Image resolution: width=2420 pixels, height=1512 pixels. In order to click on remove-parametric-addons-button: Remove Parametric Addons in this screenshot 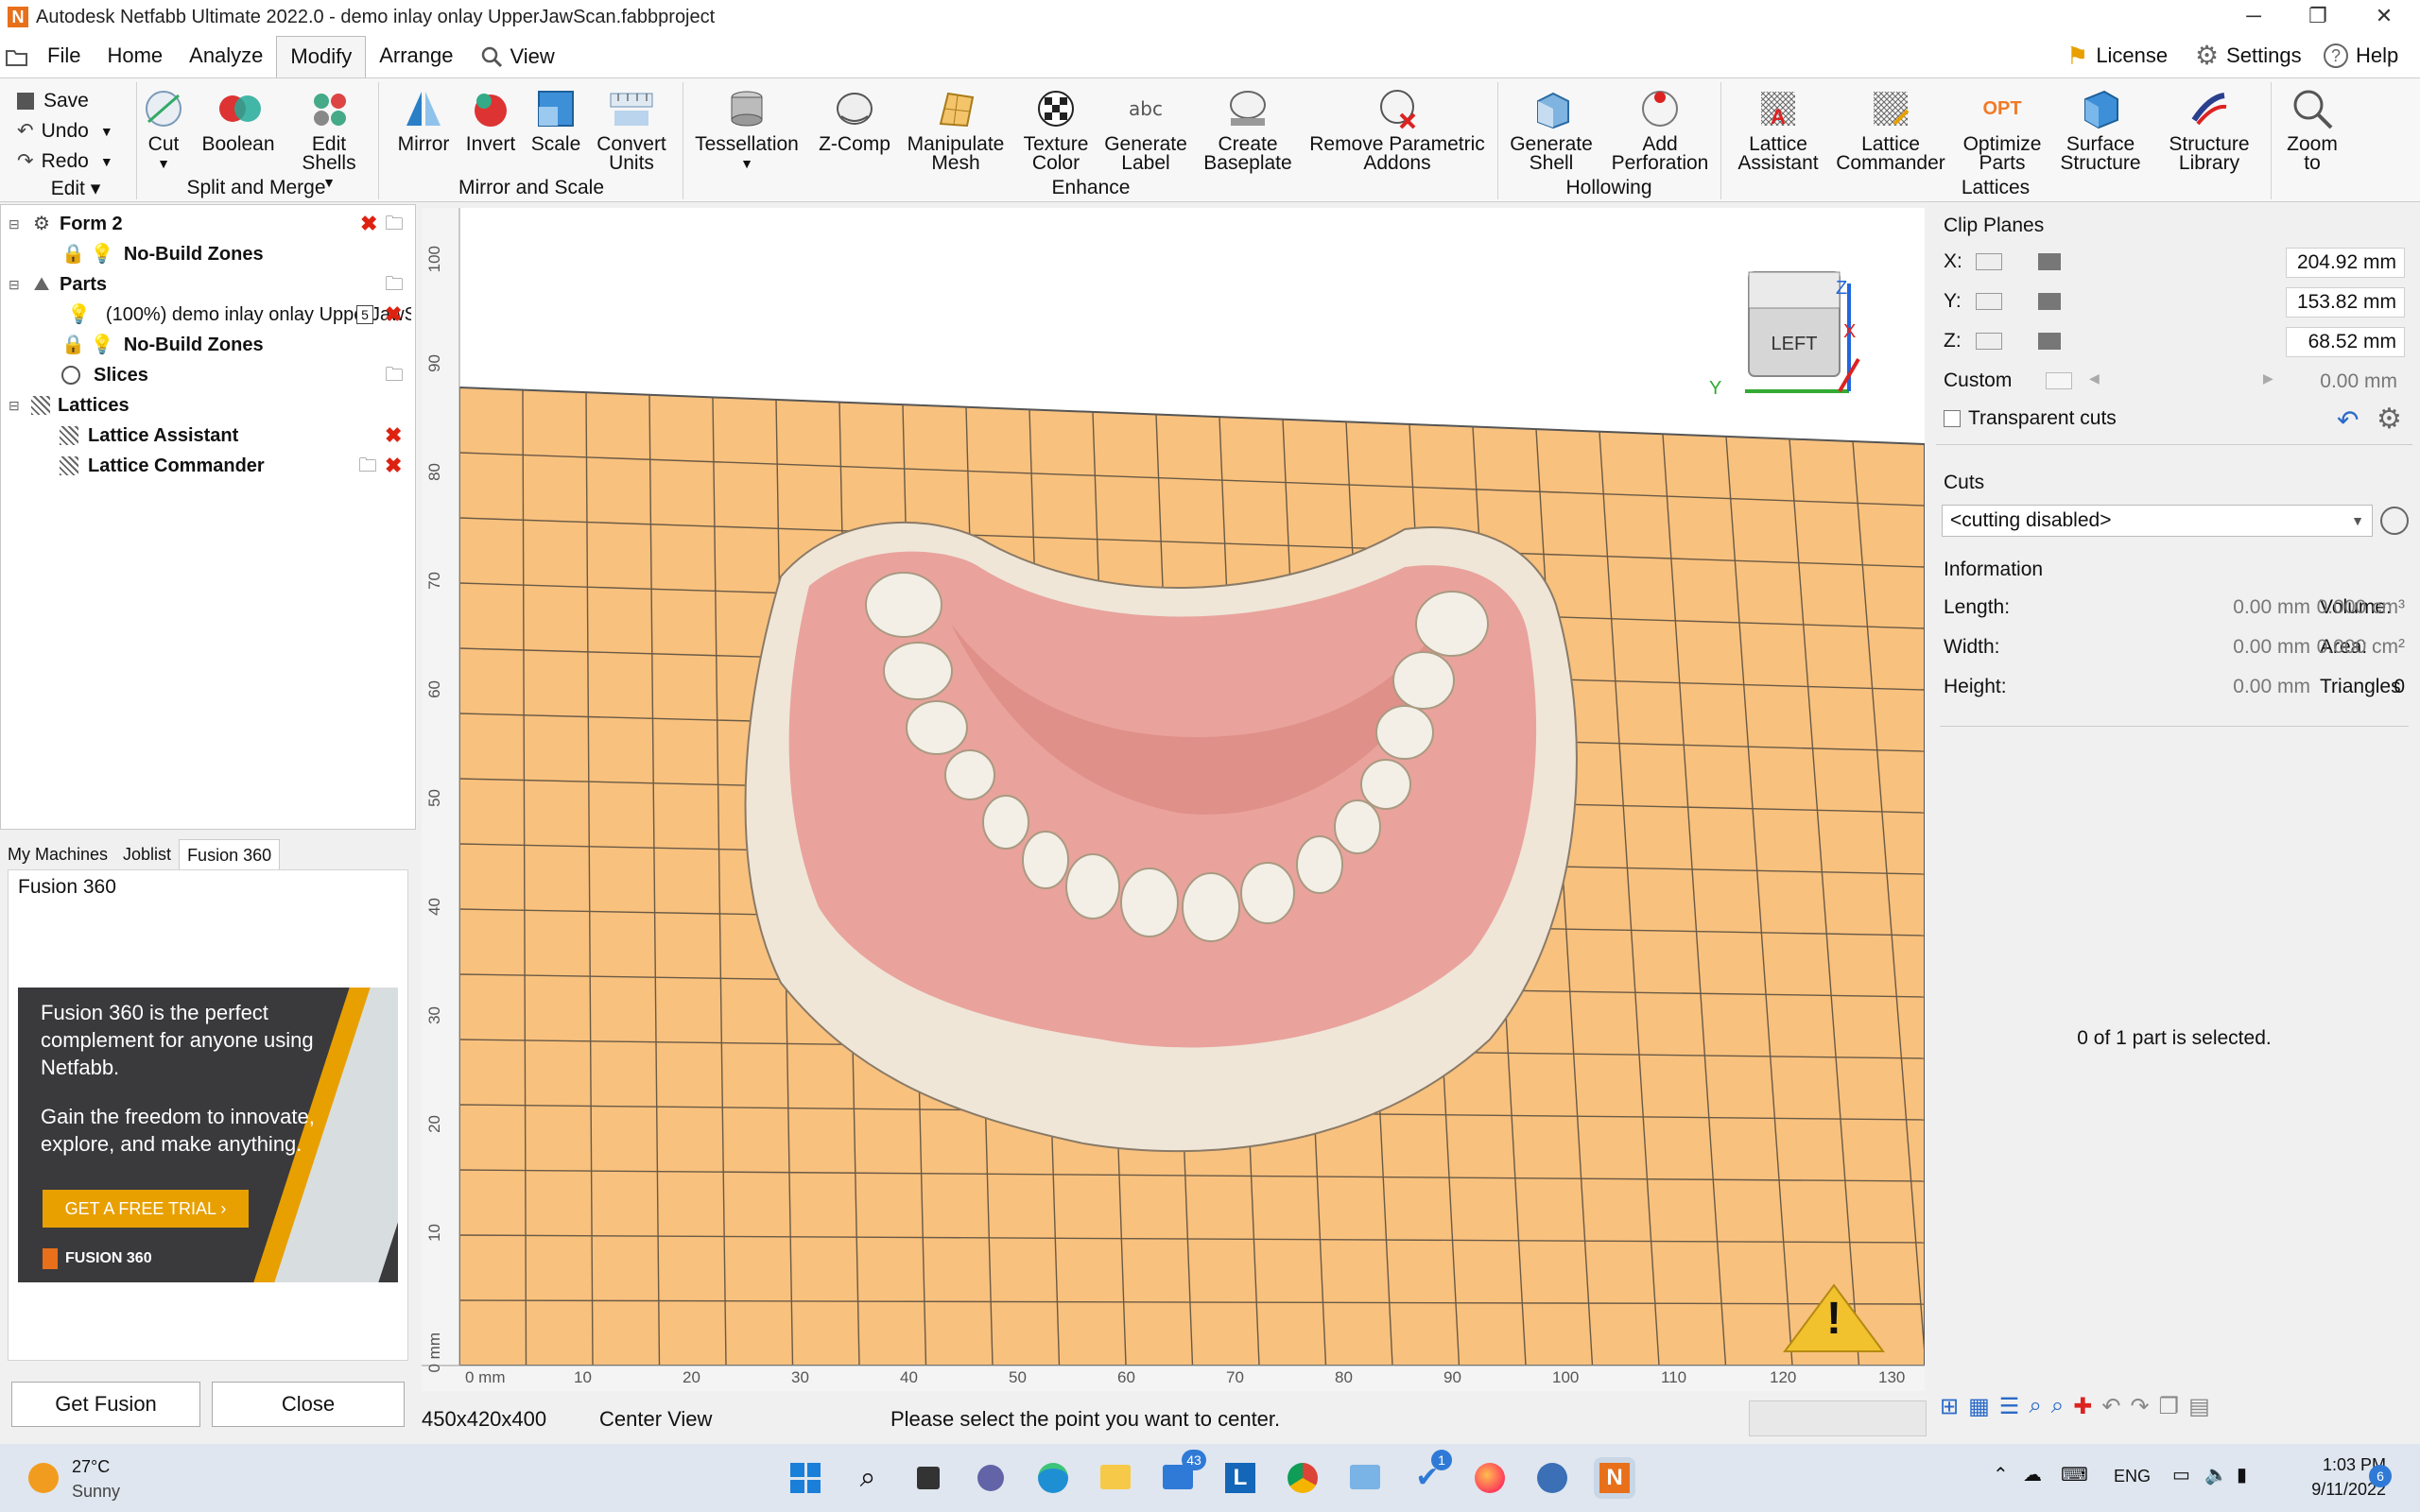, I will do `click(1397, 129)`.